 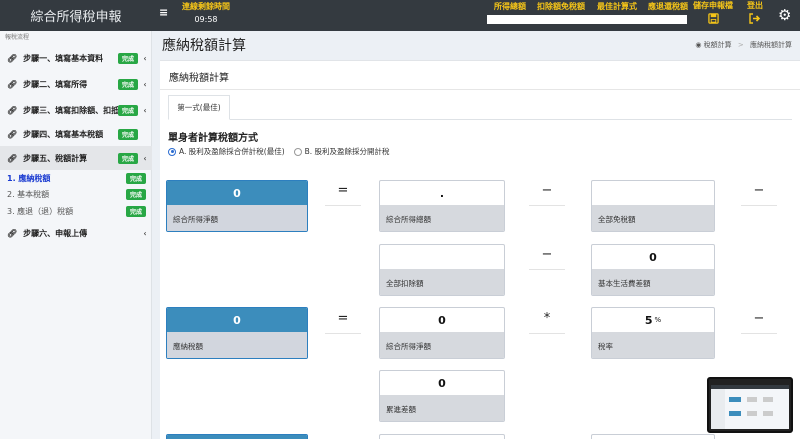 I want to click on basic-living-box: 0 基本生活費差額, so click(x=653, y=270).